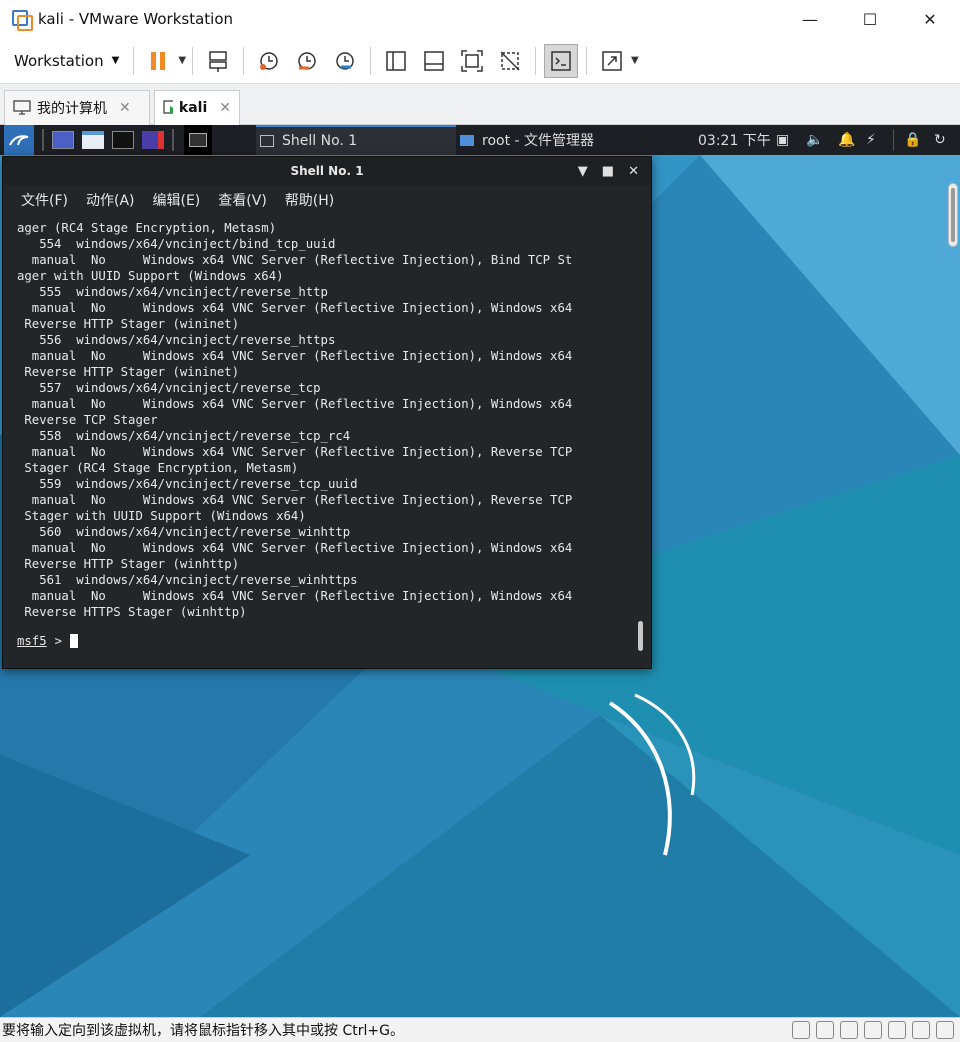 The image size is (960, 1042). What do you see at coordinates (87, 420) in the screenshot?
I see `terminal-line: Reverse TCP Stager` at bounding box center [87, 420].